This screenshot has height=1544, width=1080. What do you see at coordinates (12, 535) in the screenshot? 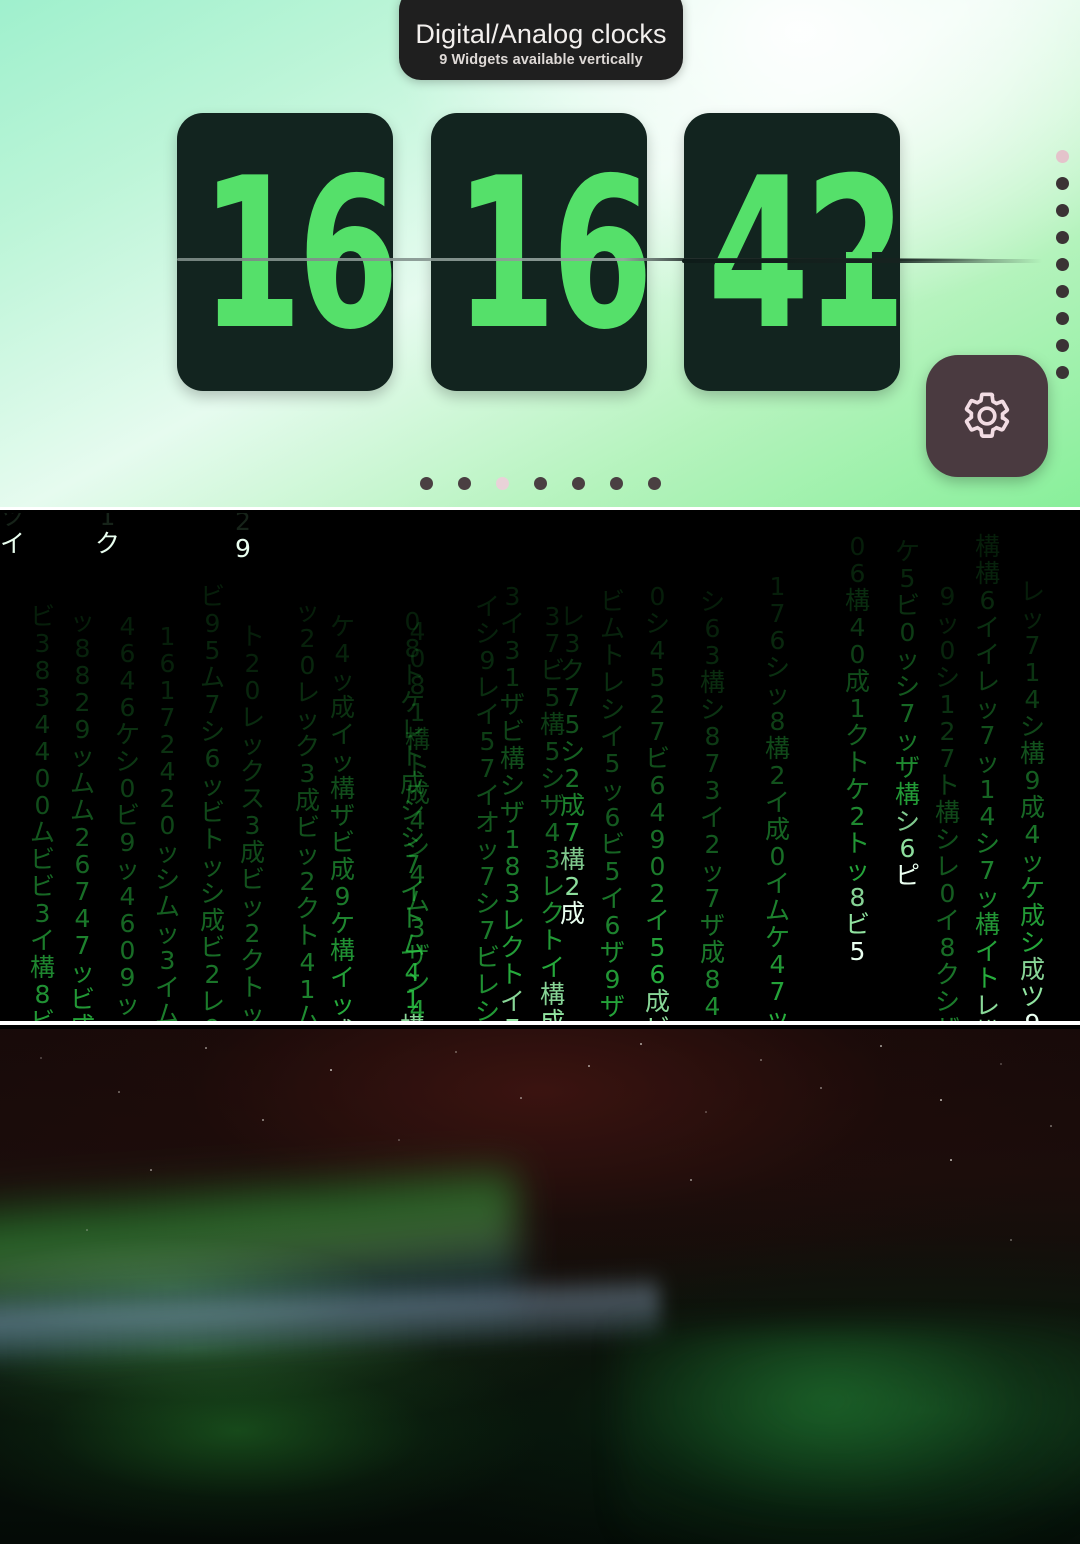
I see `matrix-rain-column: ツイ` at bounding box center [12, 535].